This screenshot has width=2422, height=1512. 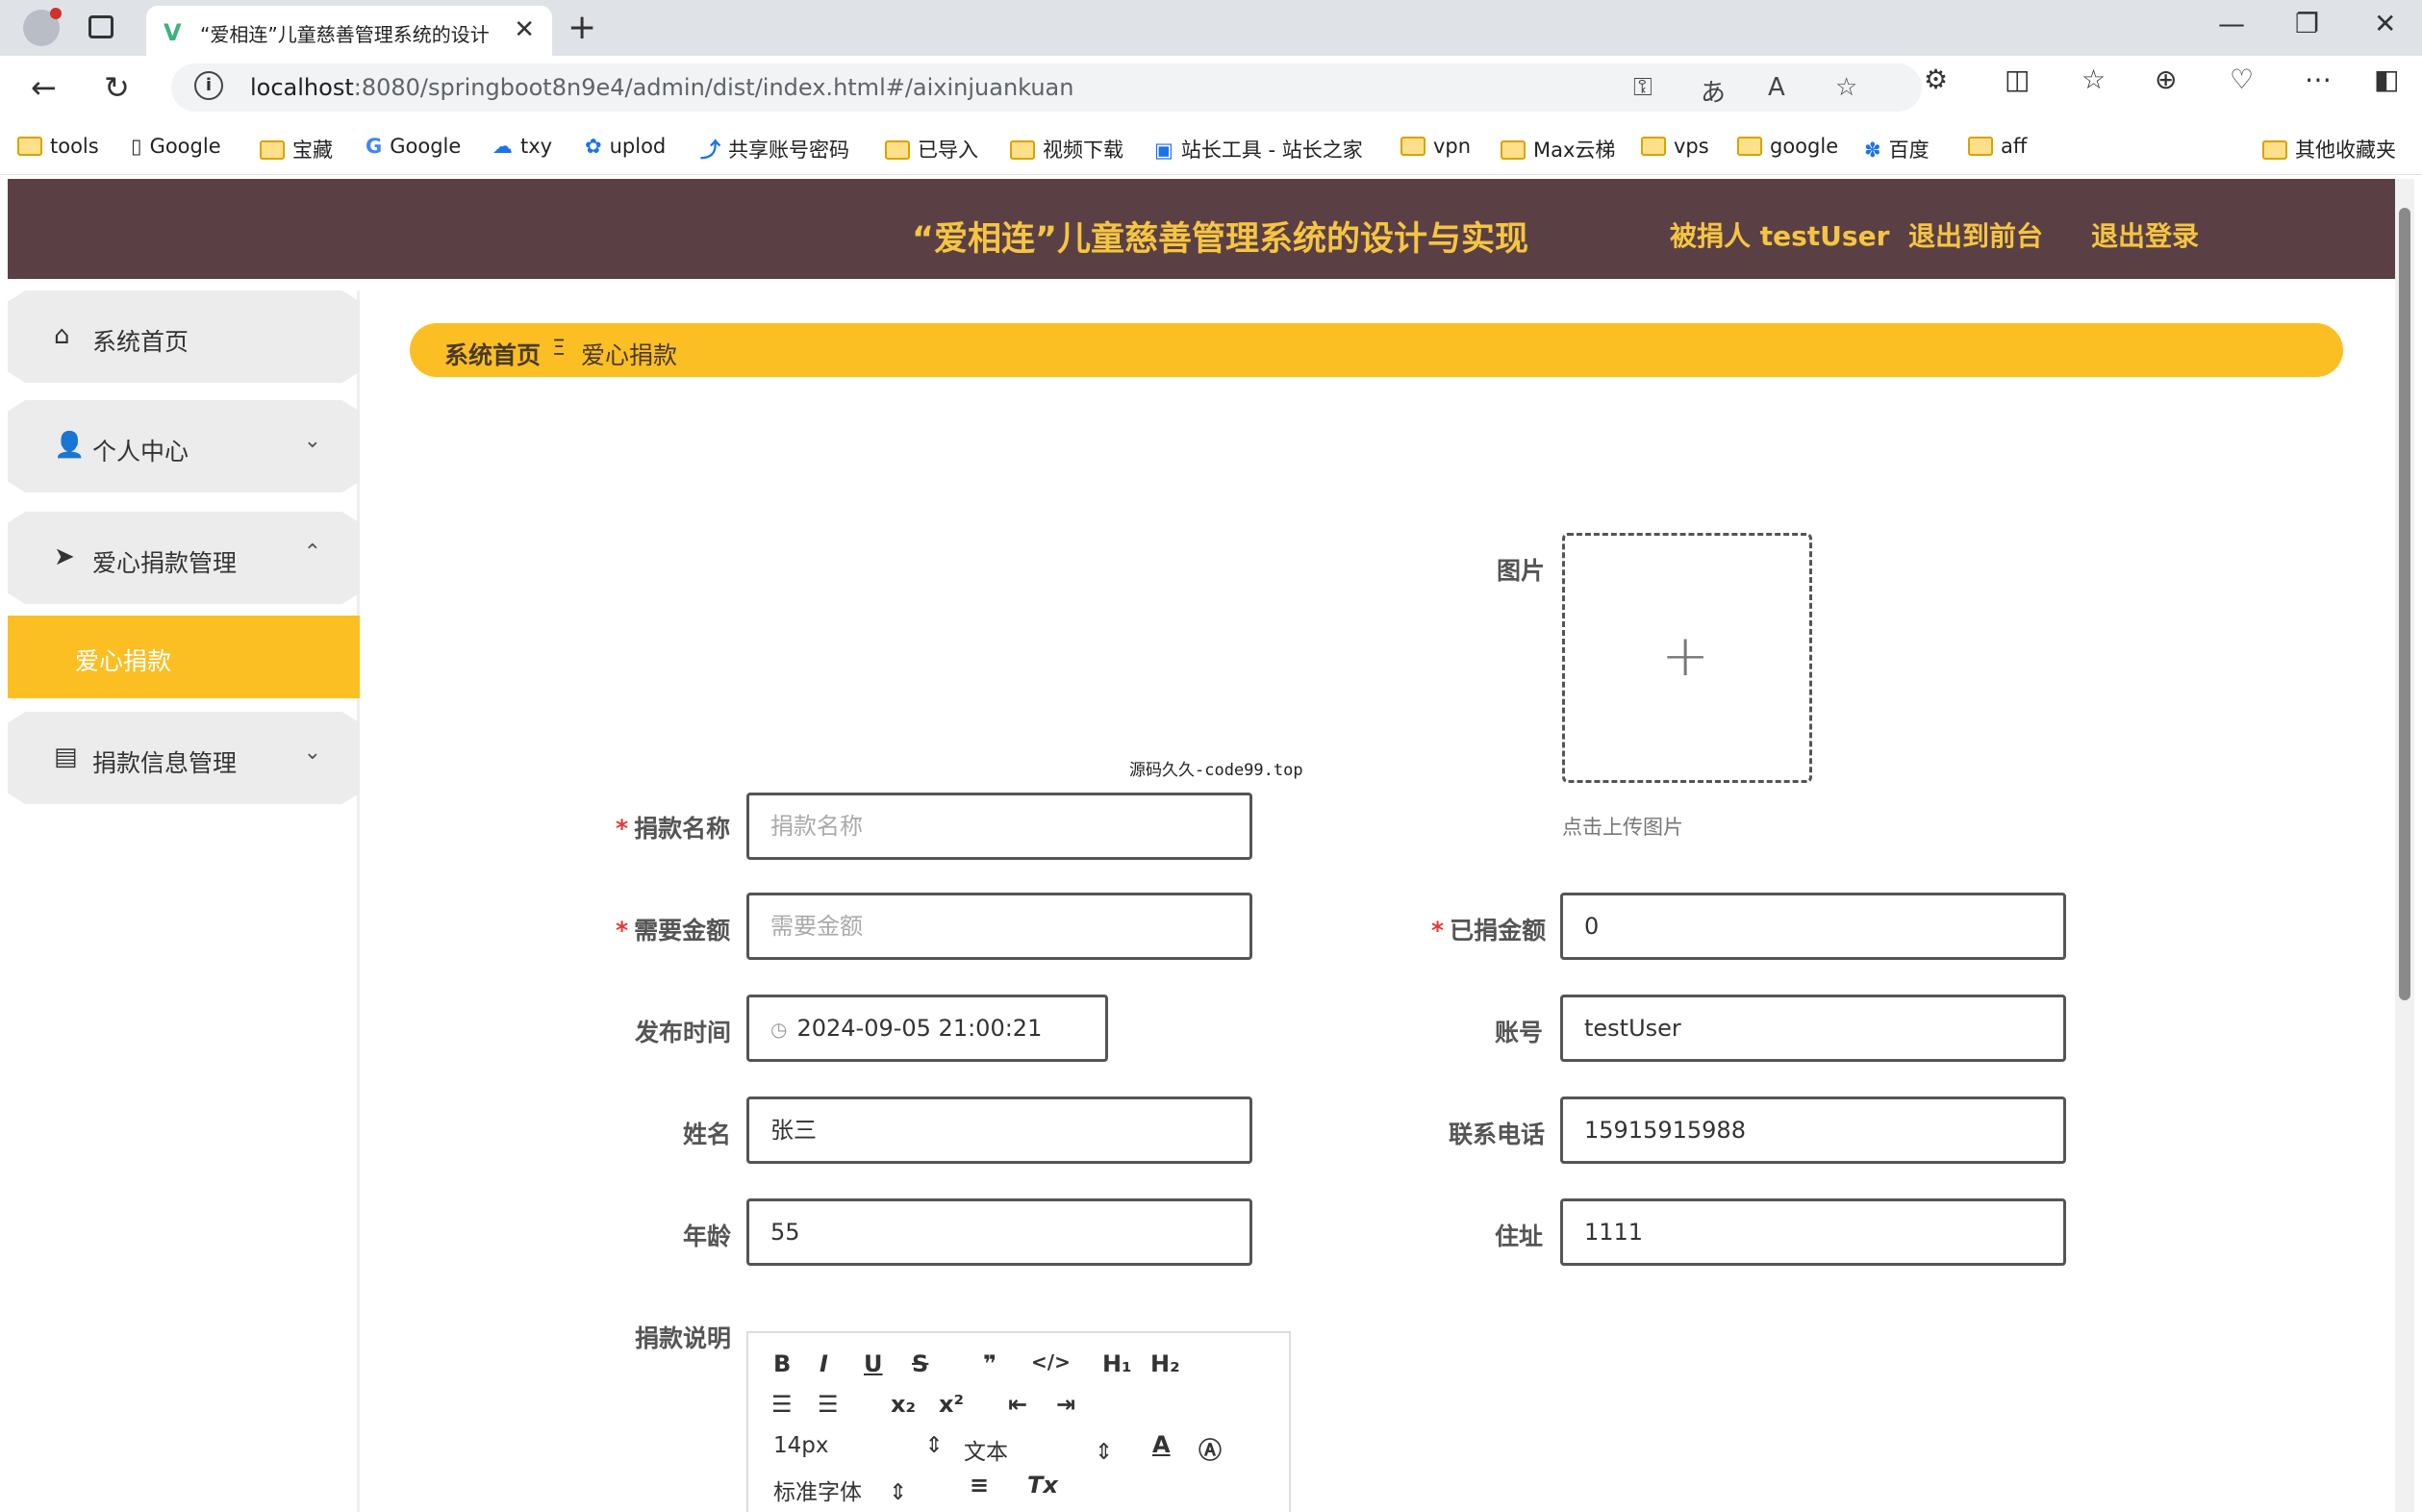 What do you see at coordinates (1643, 88) in the screenshot?
I see `key-icon: ⚿` at bounding box center [1643, 88].